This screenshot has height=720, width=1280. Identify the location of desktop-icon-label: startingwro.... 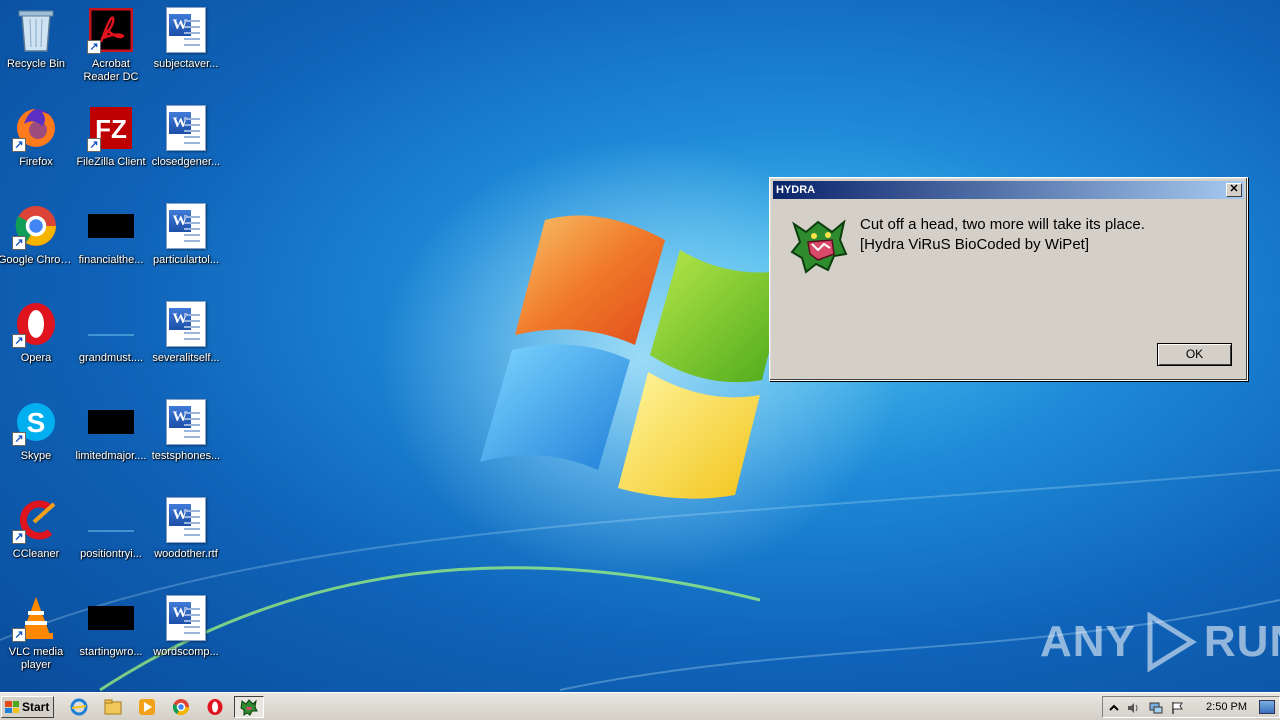
(111, 652).